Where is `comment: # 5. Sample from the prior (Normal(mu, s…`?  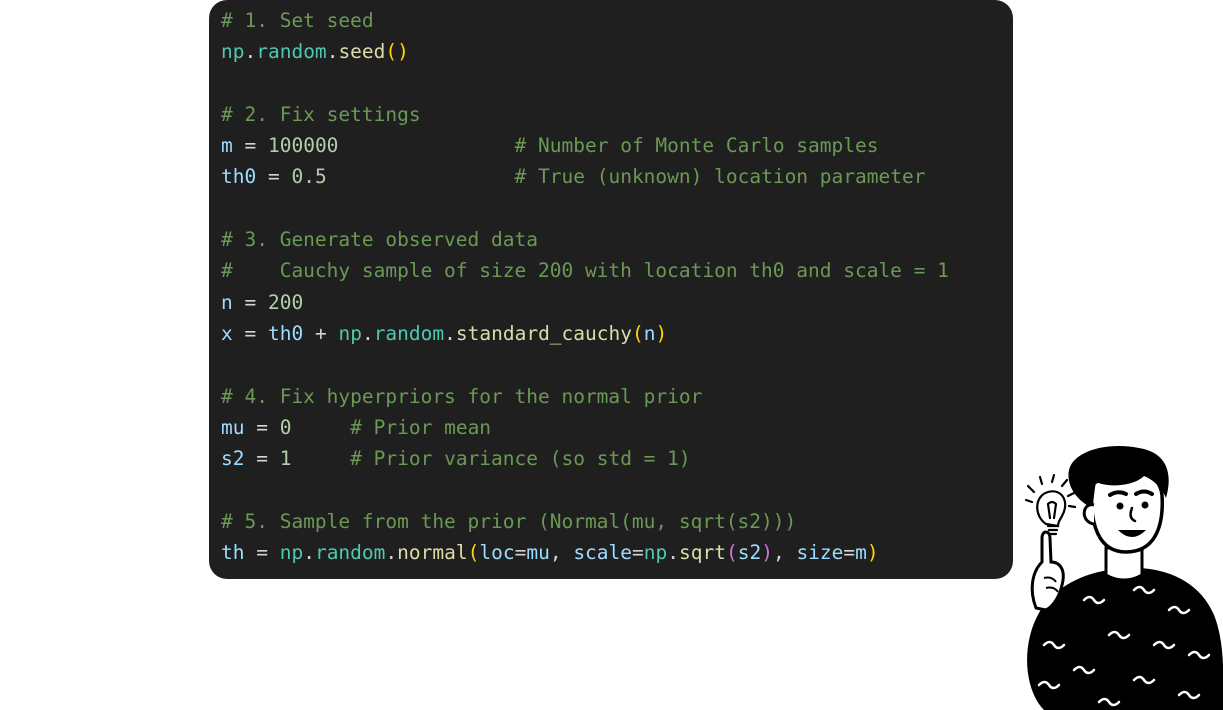
comment: # 5. Sample from the prior (Normal(mu, s… is located at coordinates (509, 521).